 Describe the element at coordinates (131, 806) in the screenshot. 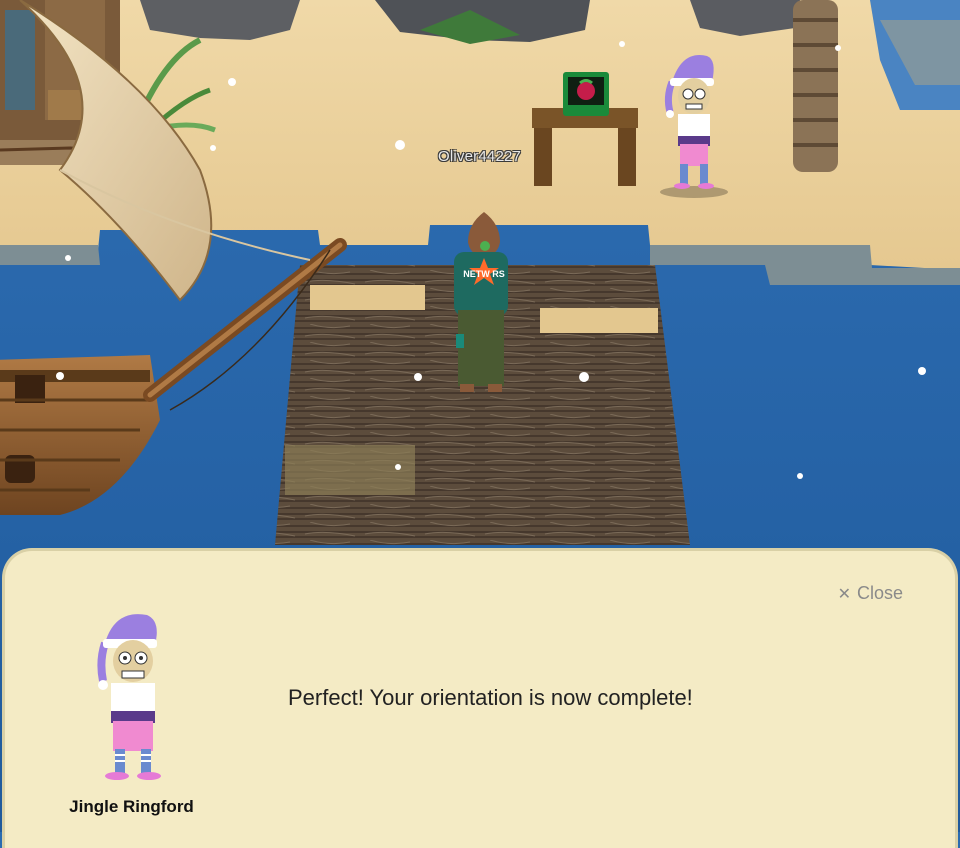

I see `speaker-name: Jingle Ringford` at that location.